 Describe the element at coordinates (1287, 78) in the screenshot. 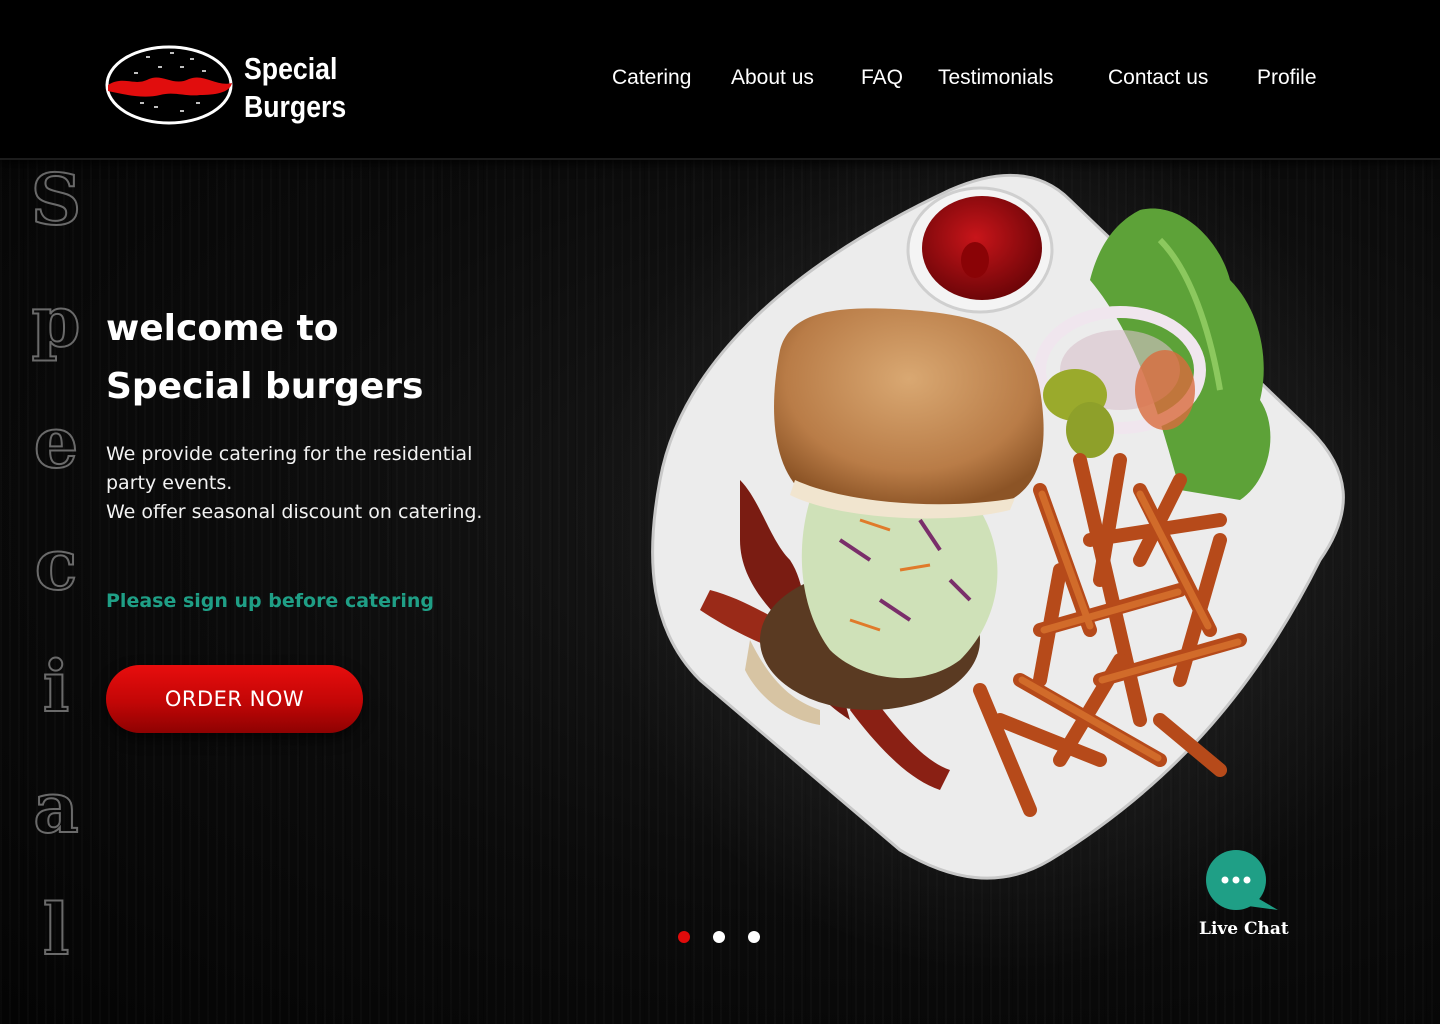

I see `nav-profile: Profile` at that location.